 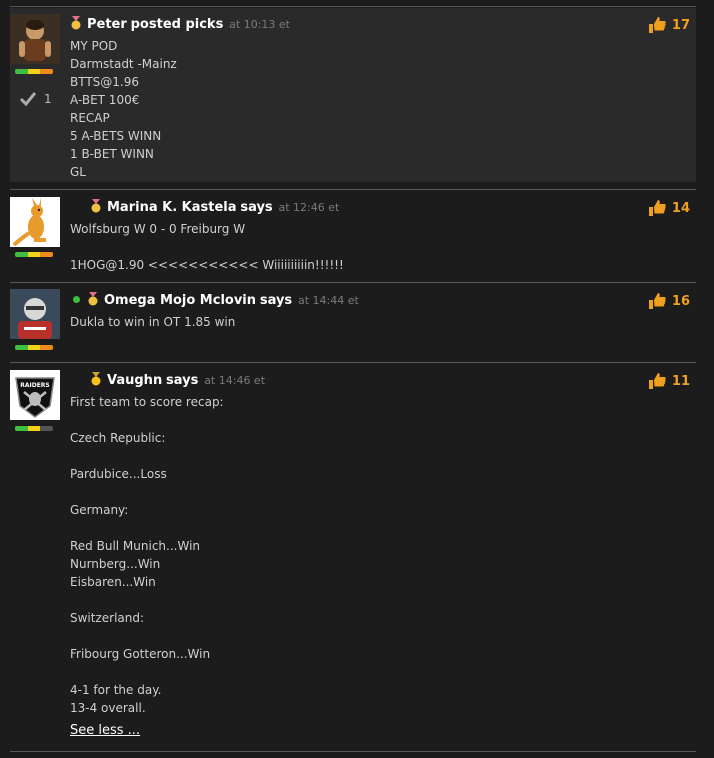 What do you see at coordinates (669, 25) in the screenshot?
I see `like-button: 17` at bounding box center [669, 25].